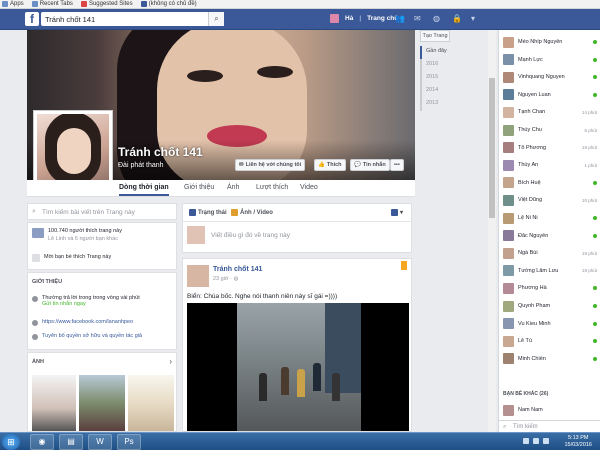 This screenshot has height=450, width=600. I want to click on lock-icon: 🔒, so click(457, 18).